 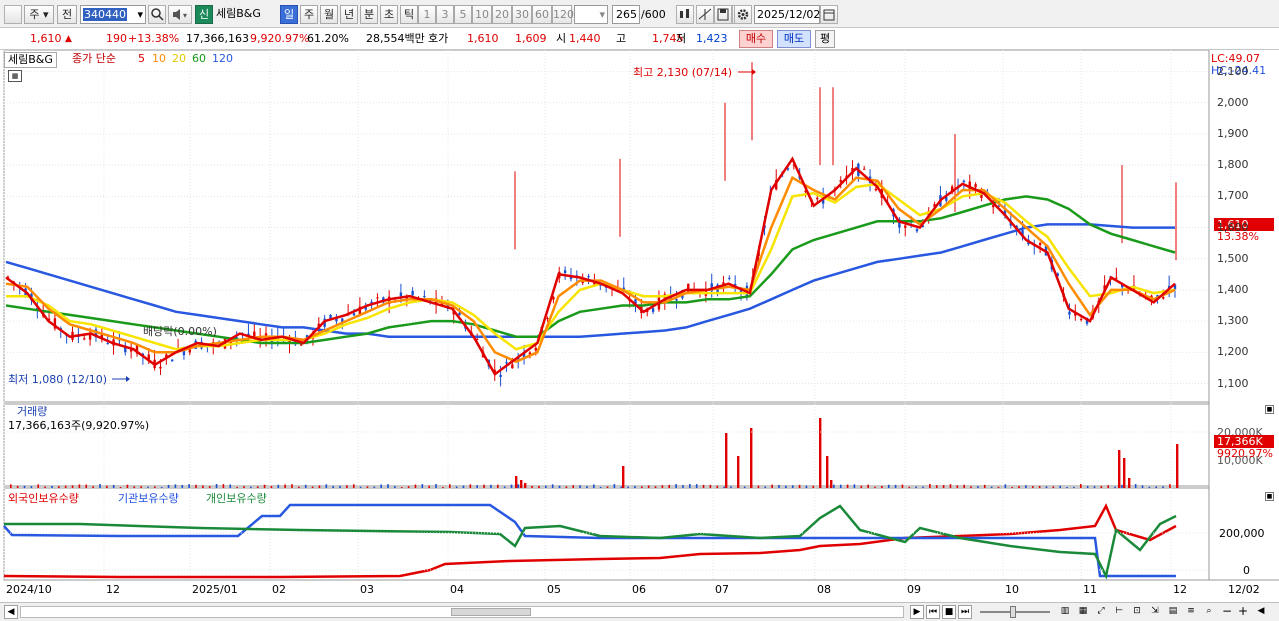 What do you see at coordinates (179, 59) in the screenshot?
I see `legend-ma20: 20` at bounding box center [179, 59].